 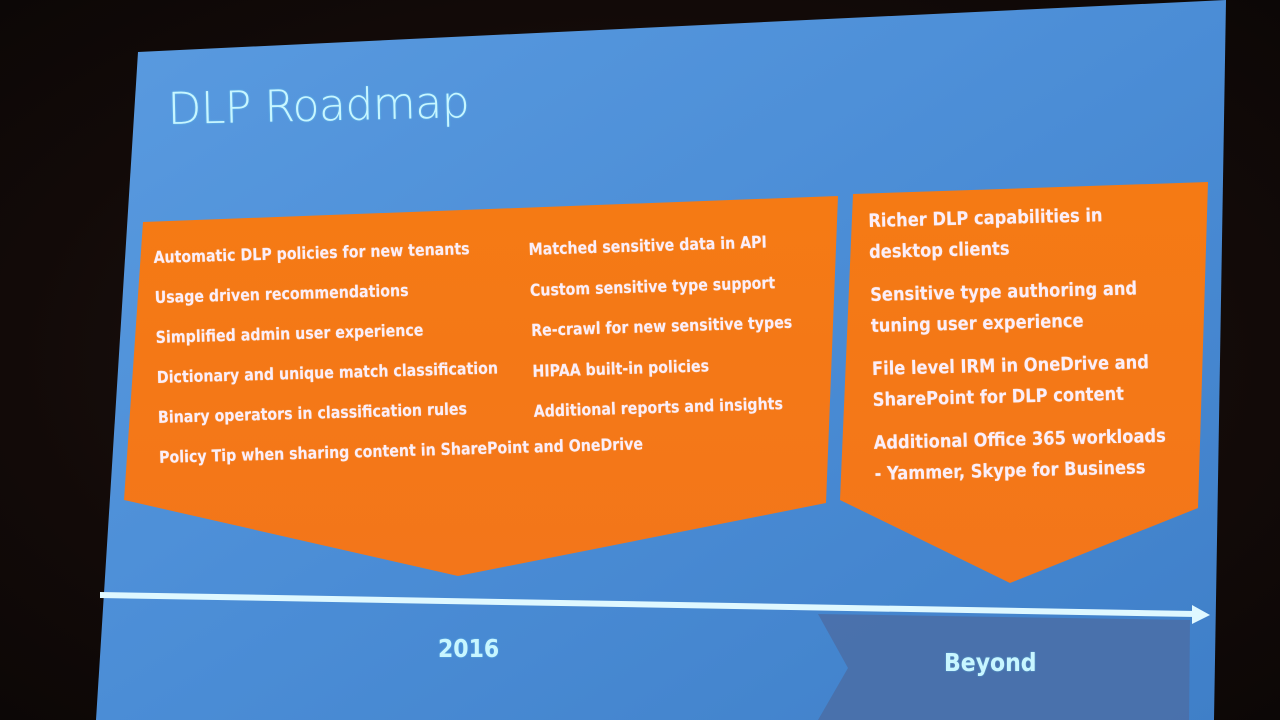 I want to click on list-item: Re-crawl for new sensitive types, so click(x=661, y=326).